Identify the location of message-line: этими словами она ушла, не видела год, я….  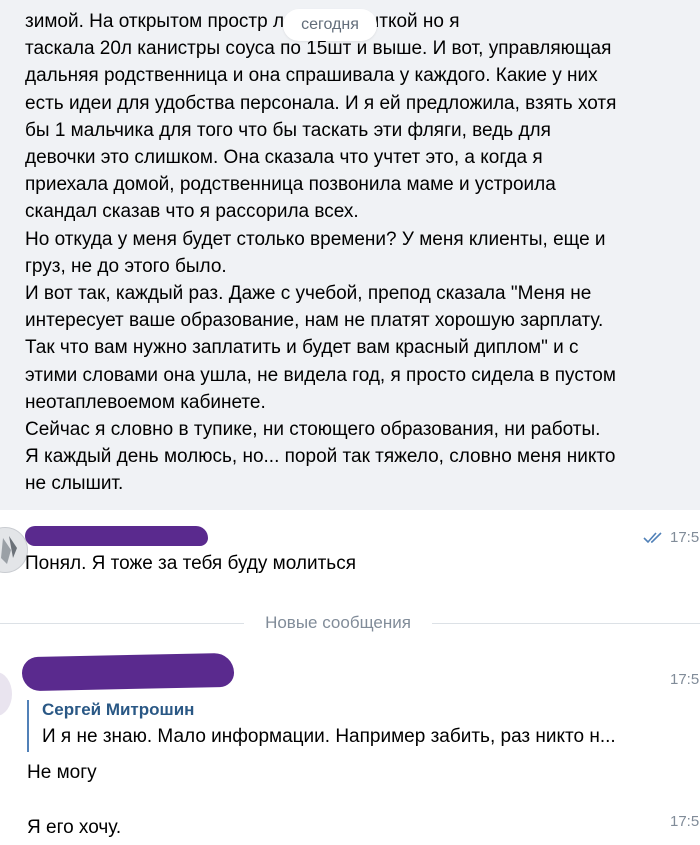
(320, 375).